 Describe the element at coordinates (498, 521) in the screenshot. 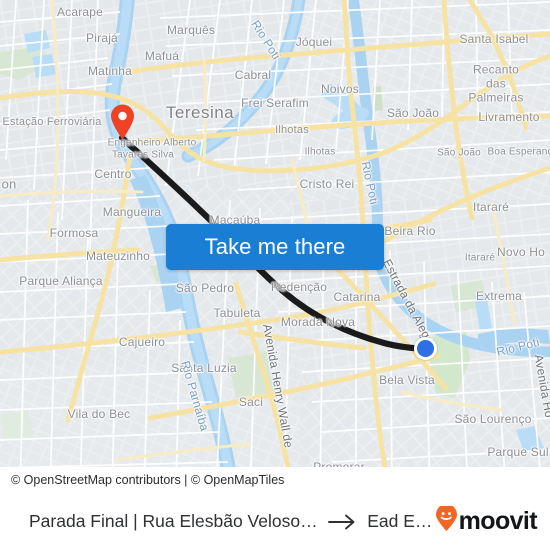

I see `moovit-wordmark: moovit` at that location.